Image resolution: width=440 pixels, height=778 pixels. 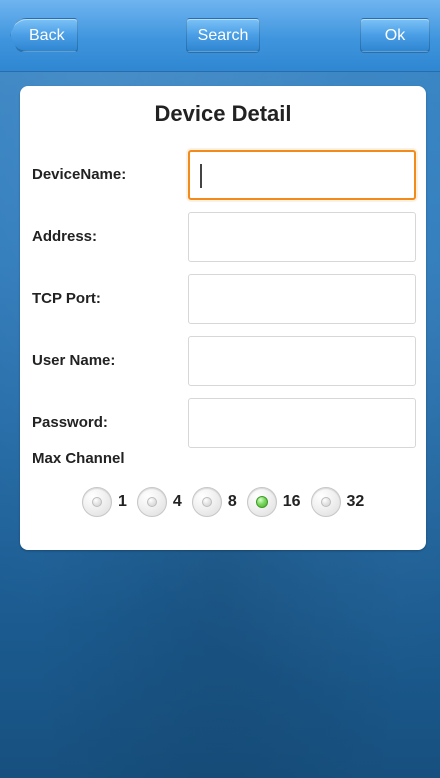 I want to click on user-name-row: User Name:, so click(x=224, y=361).